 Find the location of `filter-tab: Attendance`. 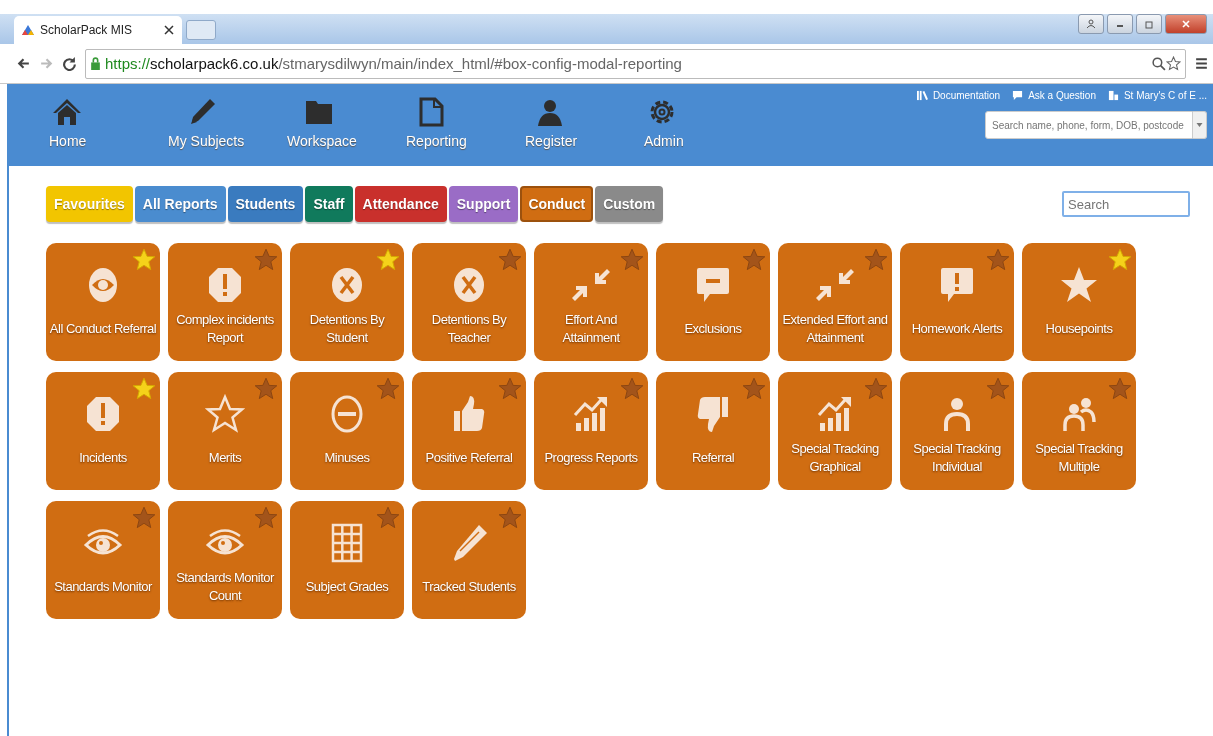

filter-tab: Attendance is located at coordinates (400, 204).